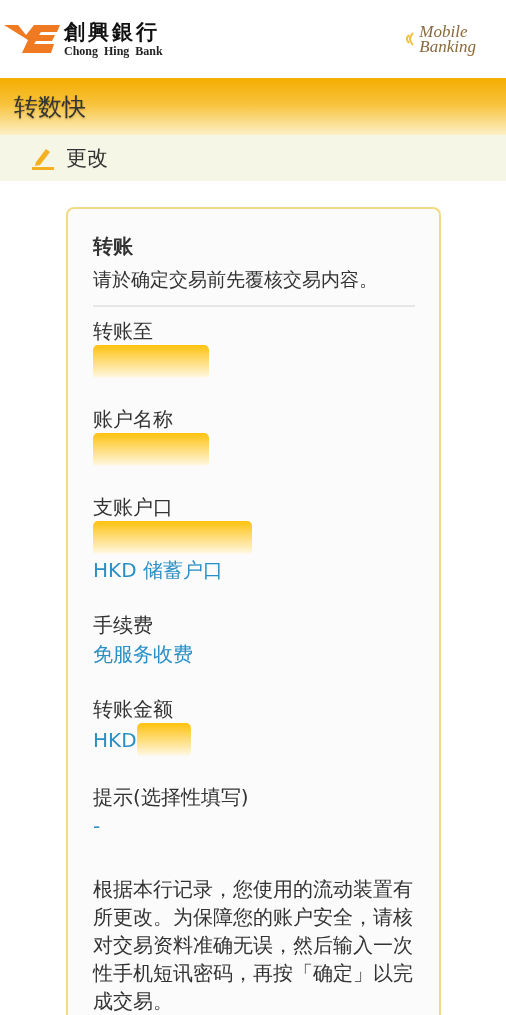 This screenshot has width=506, height=1015. Describe the element at coordinates (447, 46) in the screenshot. I see `app-logo-text: Banking` at that location.